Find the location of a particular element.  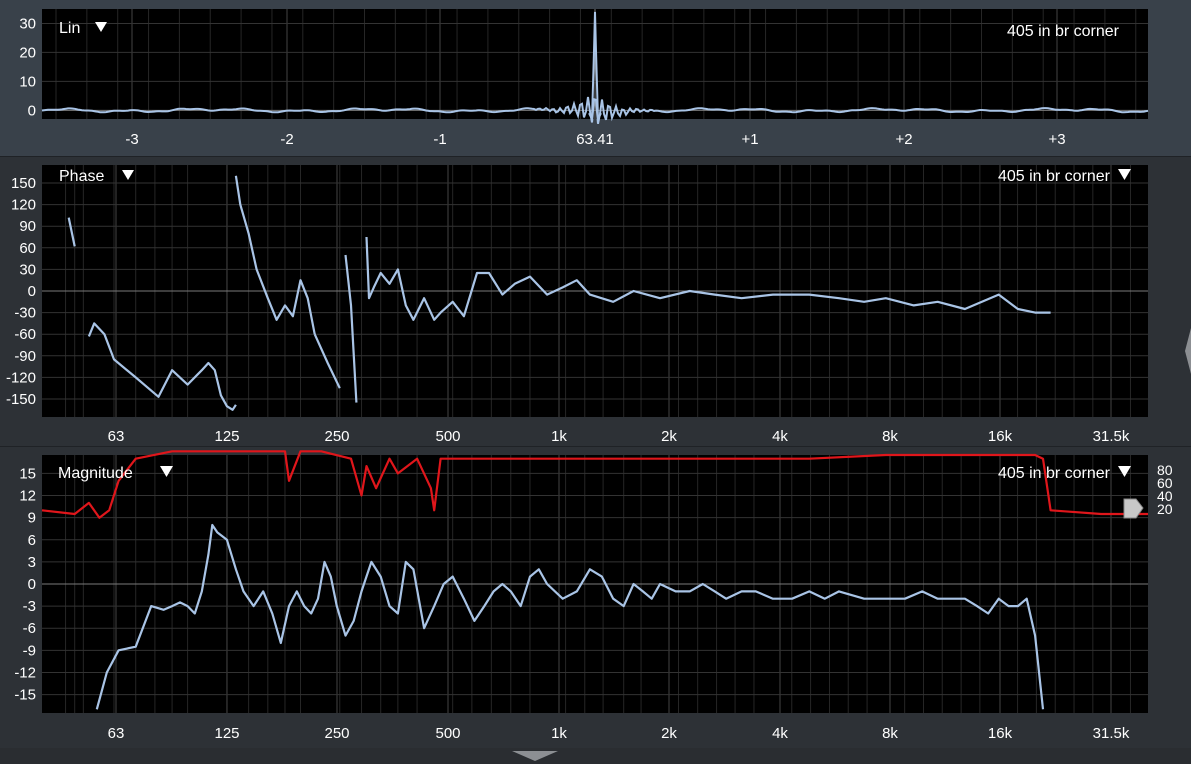

magnitude-y-tick: -15 is located at coordinates (25, 695).